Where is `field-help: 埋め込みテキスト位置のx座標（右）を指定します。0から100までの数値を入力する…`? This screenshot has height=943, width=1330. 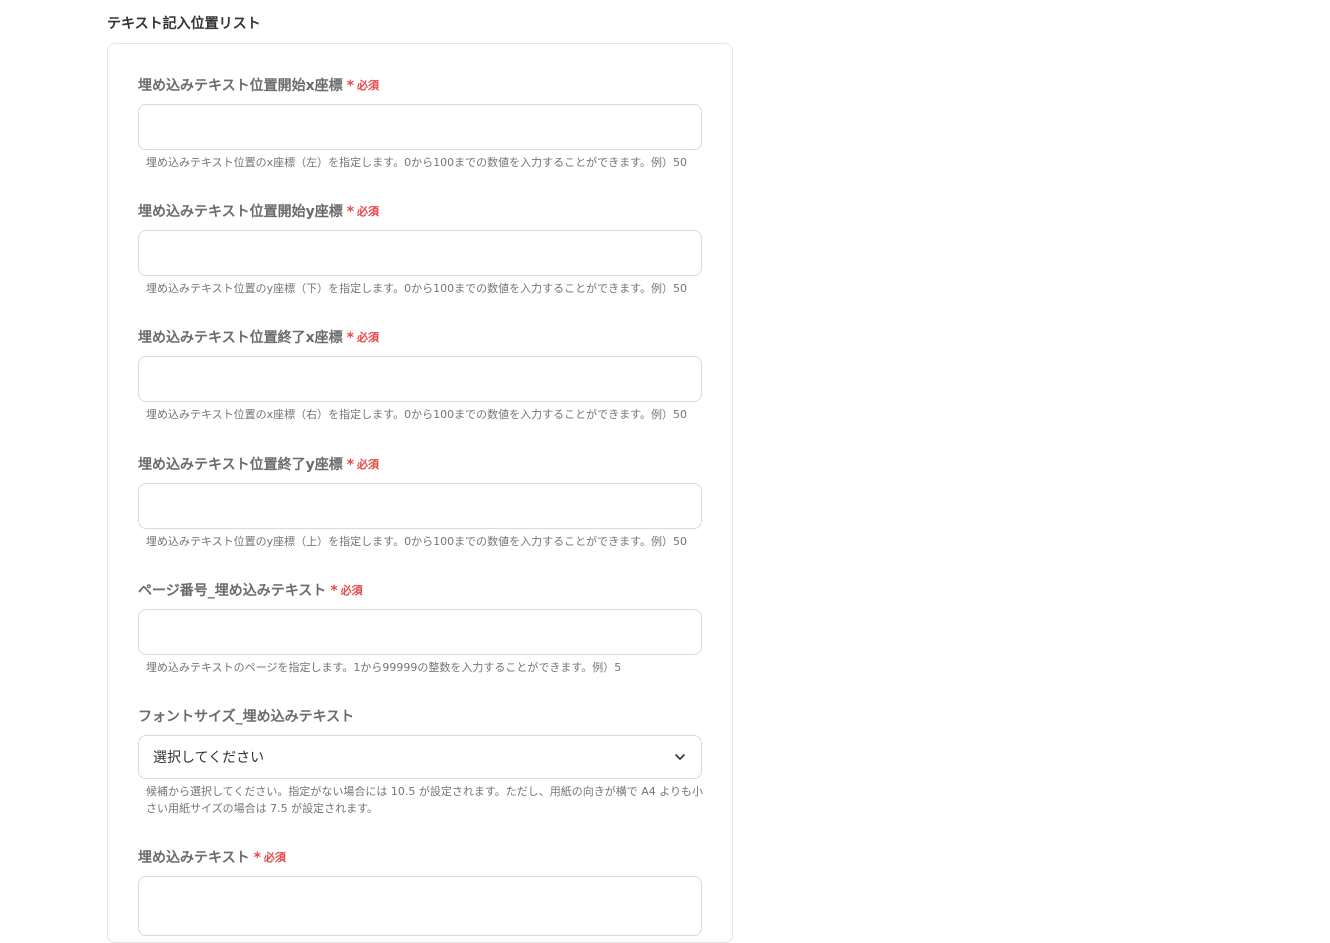 field-help: 埋め込みテキスト位置のx座標（右）を指定します。0から100までの数値を入力する… is located at coordinates (416, 414).